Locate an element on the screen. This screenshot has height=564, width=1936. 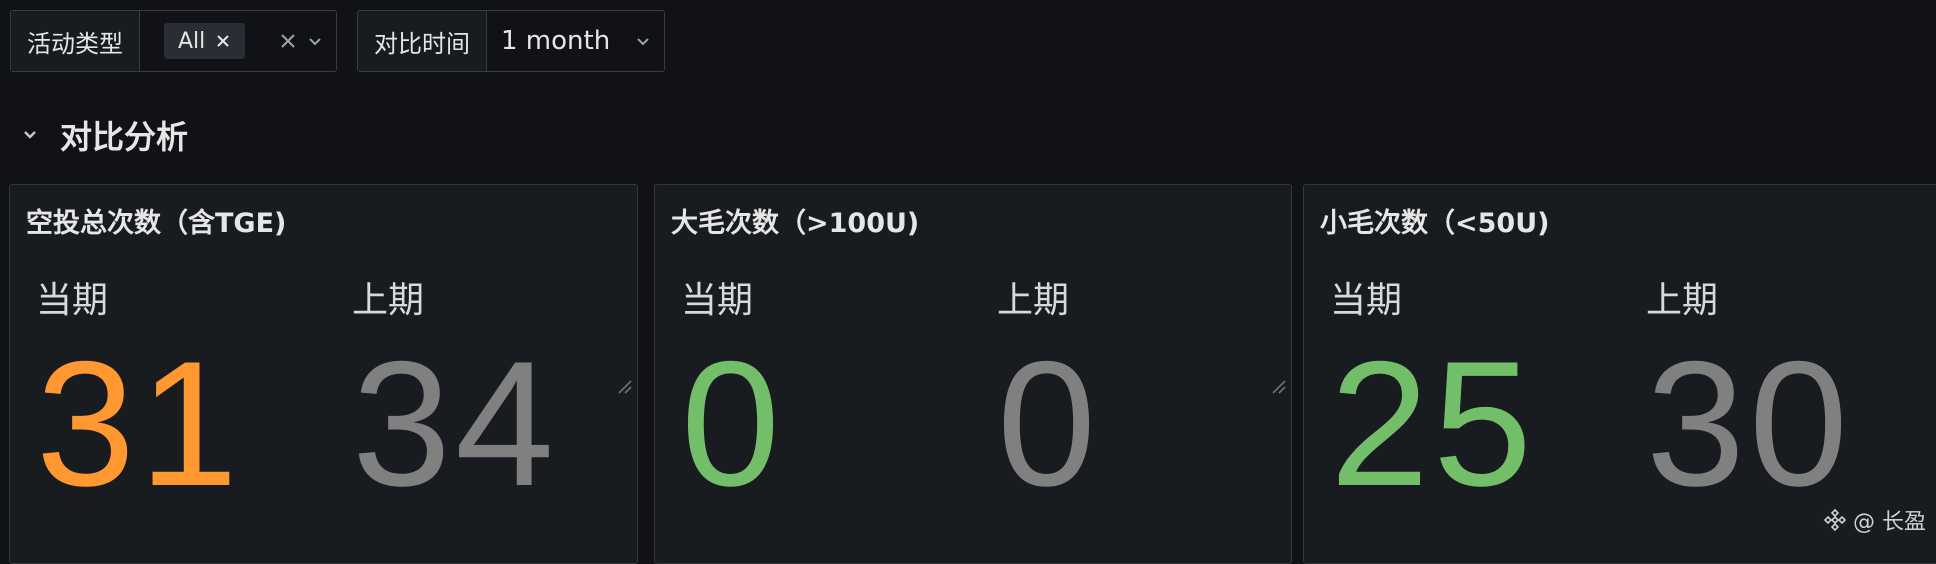
compare-time-variable: 对比时间 1 month is located at coordinates (511, 41).